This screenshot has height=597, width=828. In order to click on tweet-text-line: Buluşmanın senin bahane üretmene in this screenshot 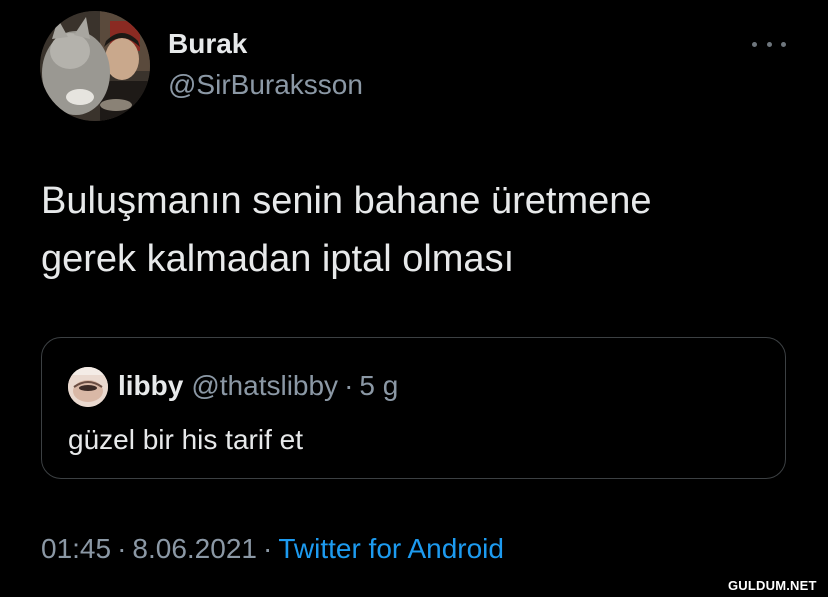, I will do `click(346, 201)`.